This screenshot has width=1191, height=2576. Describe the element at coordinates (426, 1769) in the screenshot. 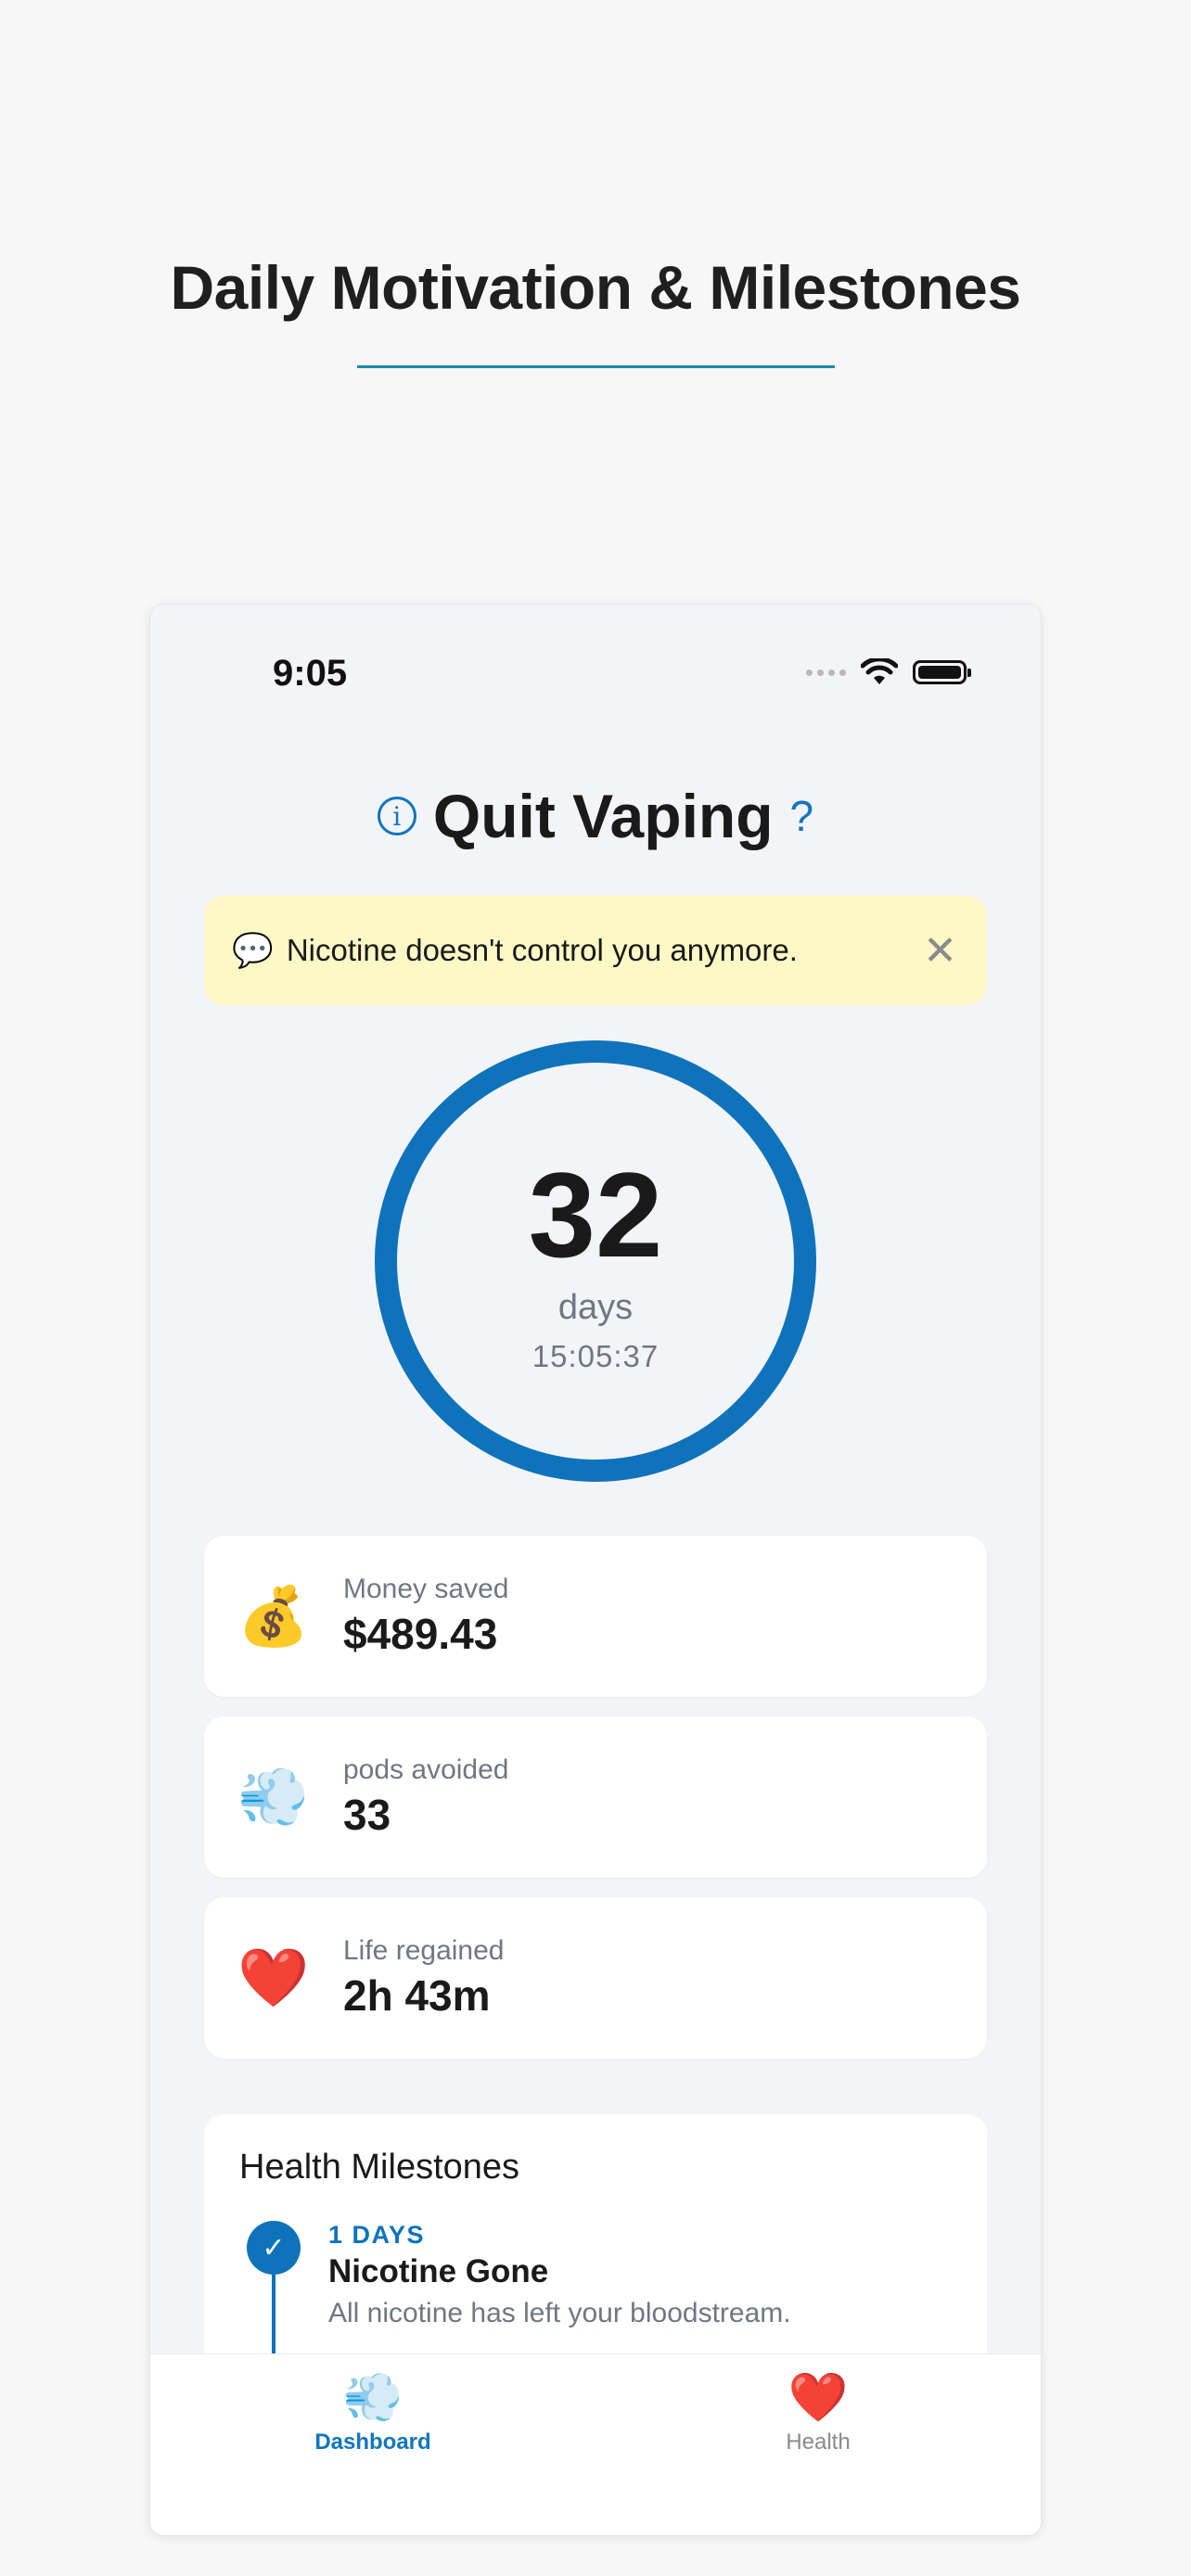

I see `stat-label: pods avoided` at that location.